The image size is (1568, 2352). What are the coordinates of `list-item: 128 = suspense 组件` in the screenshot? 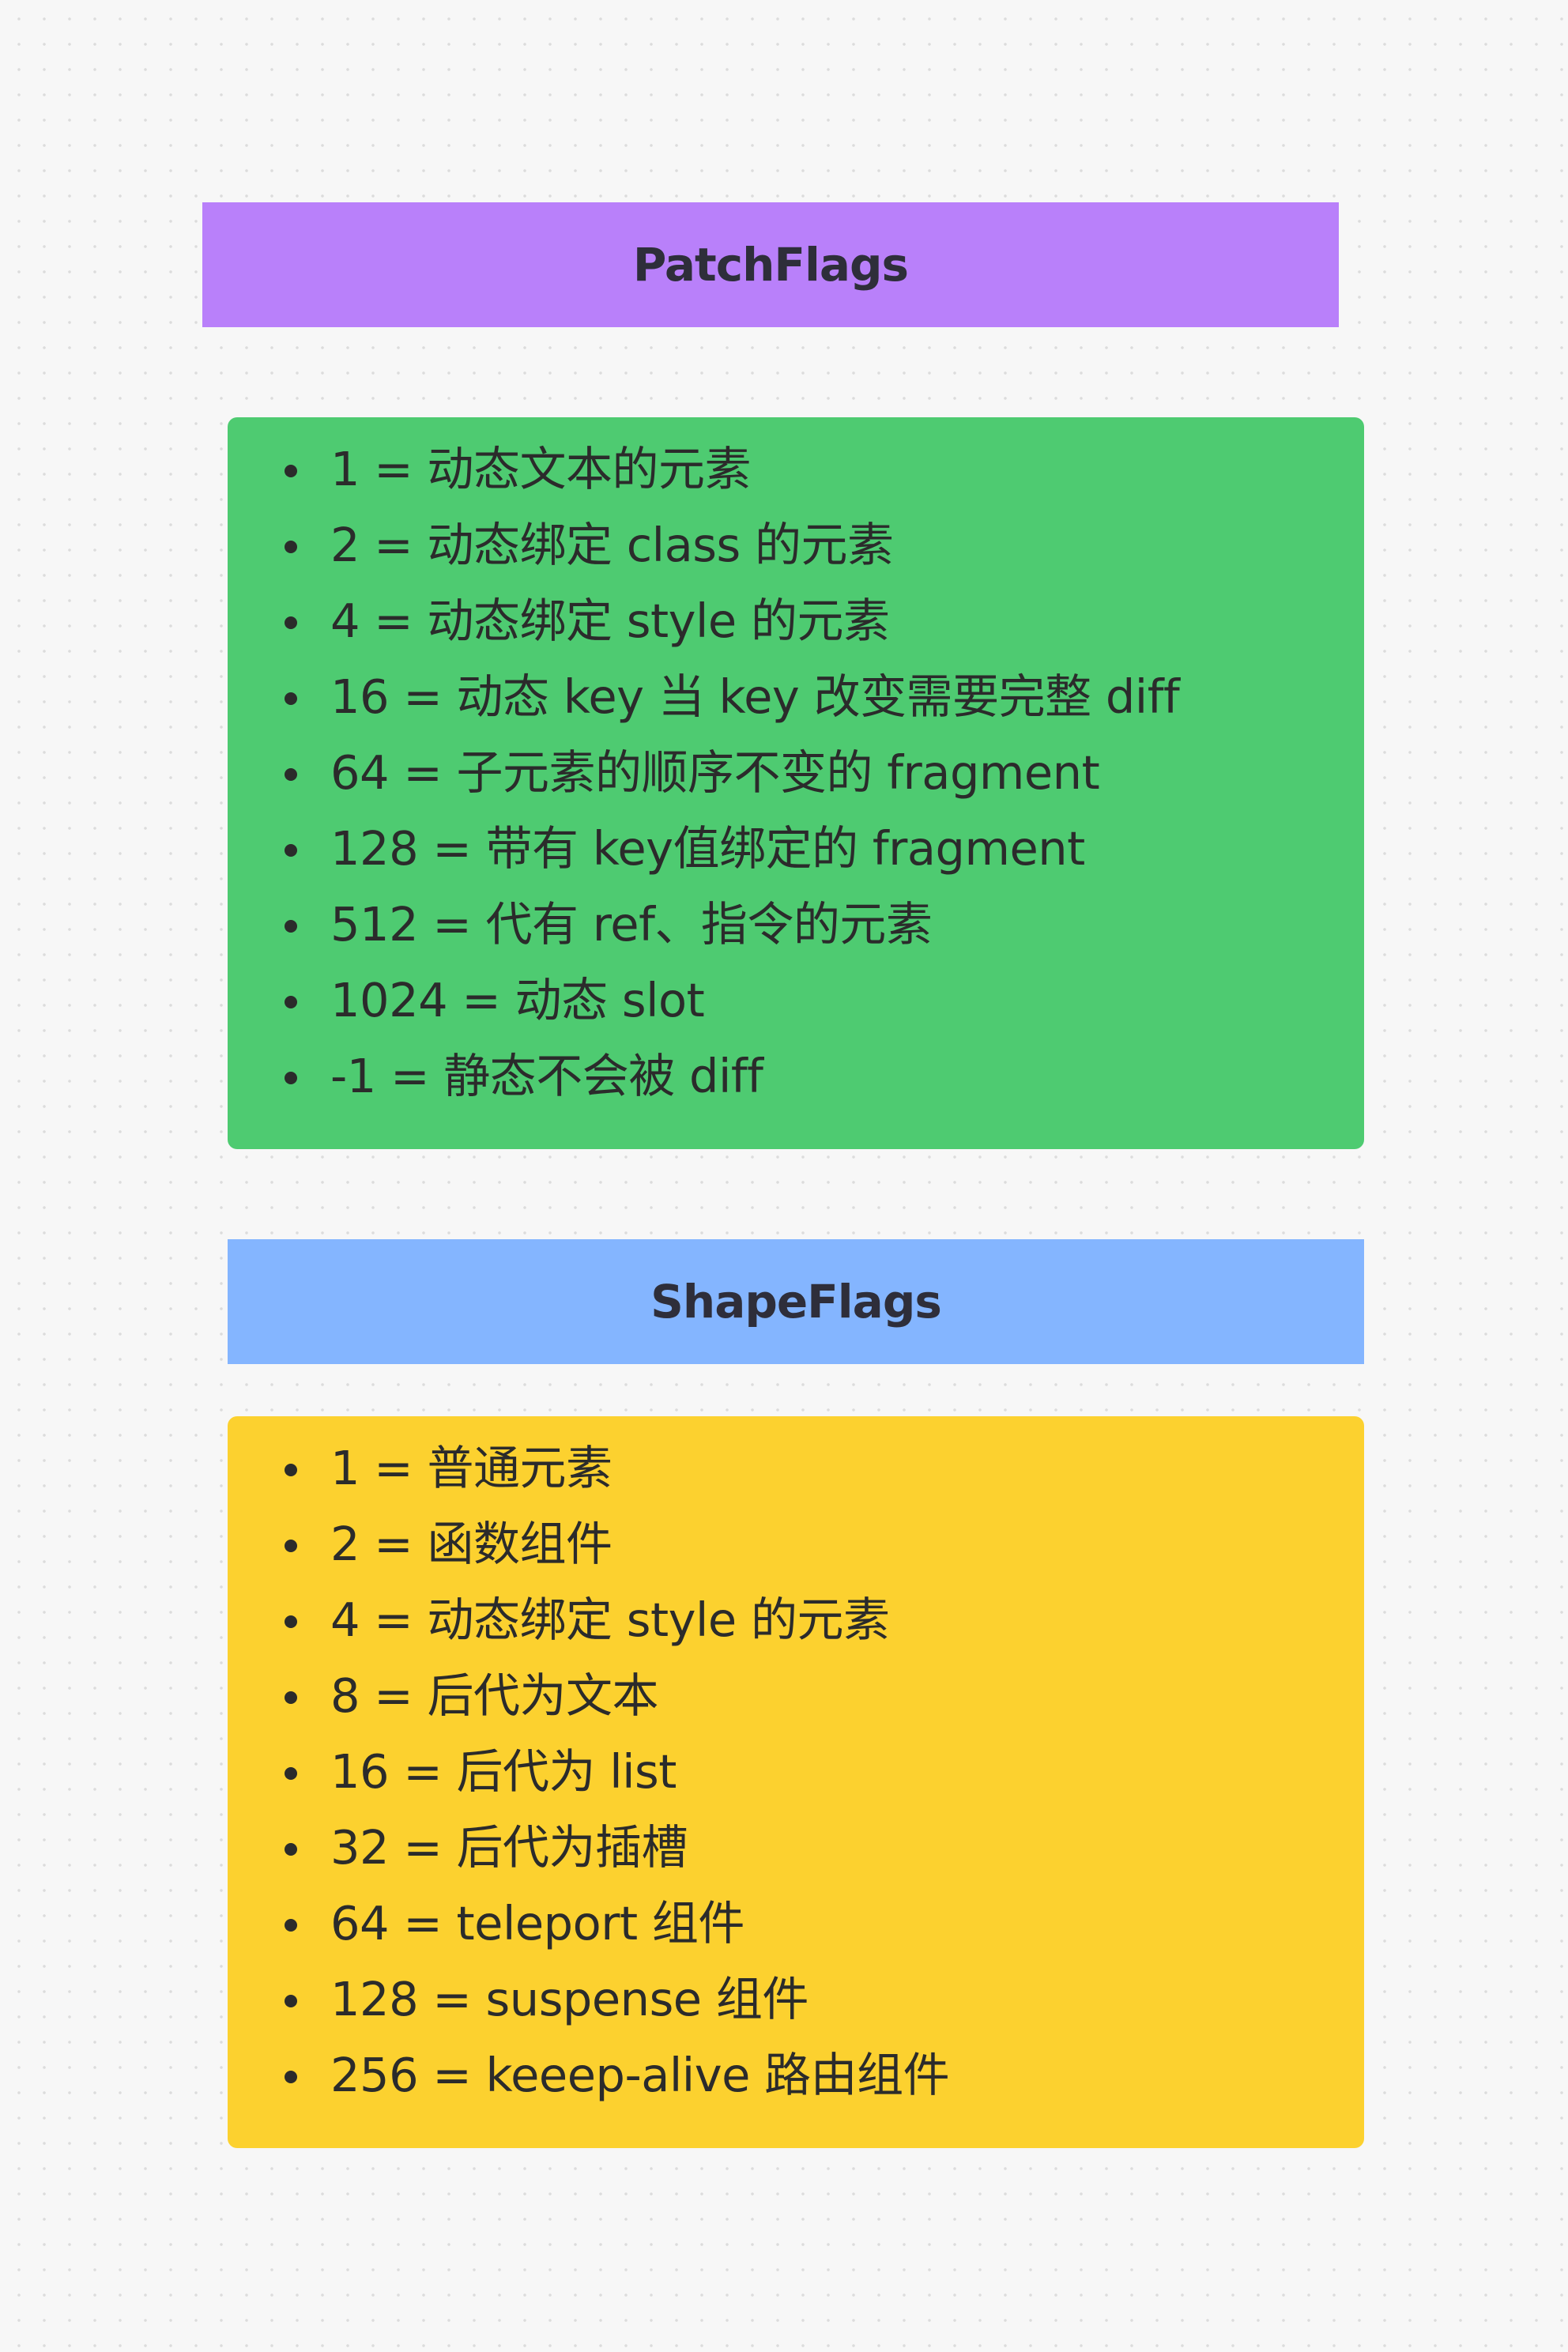 It's located at (825, 1999).